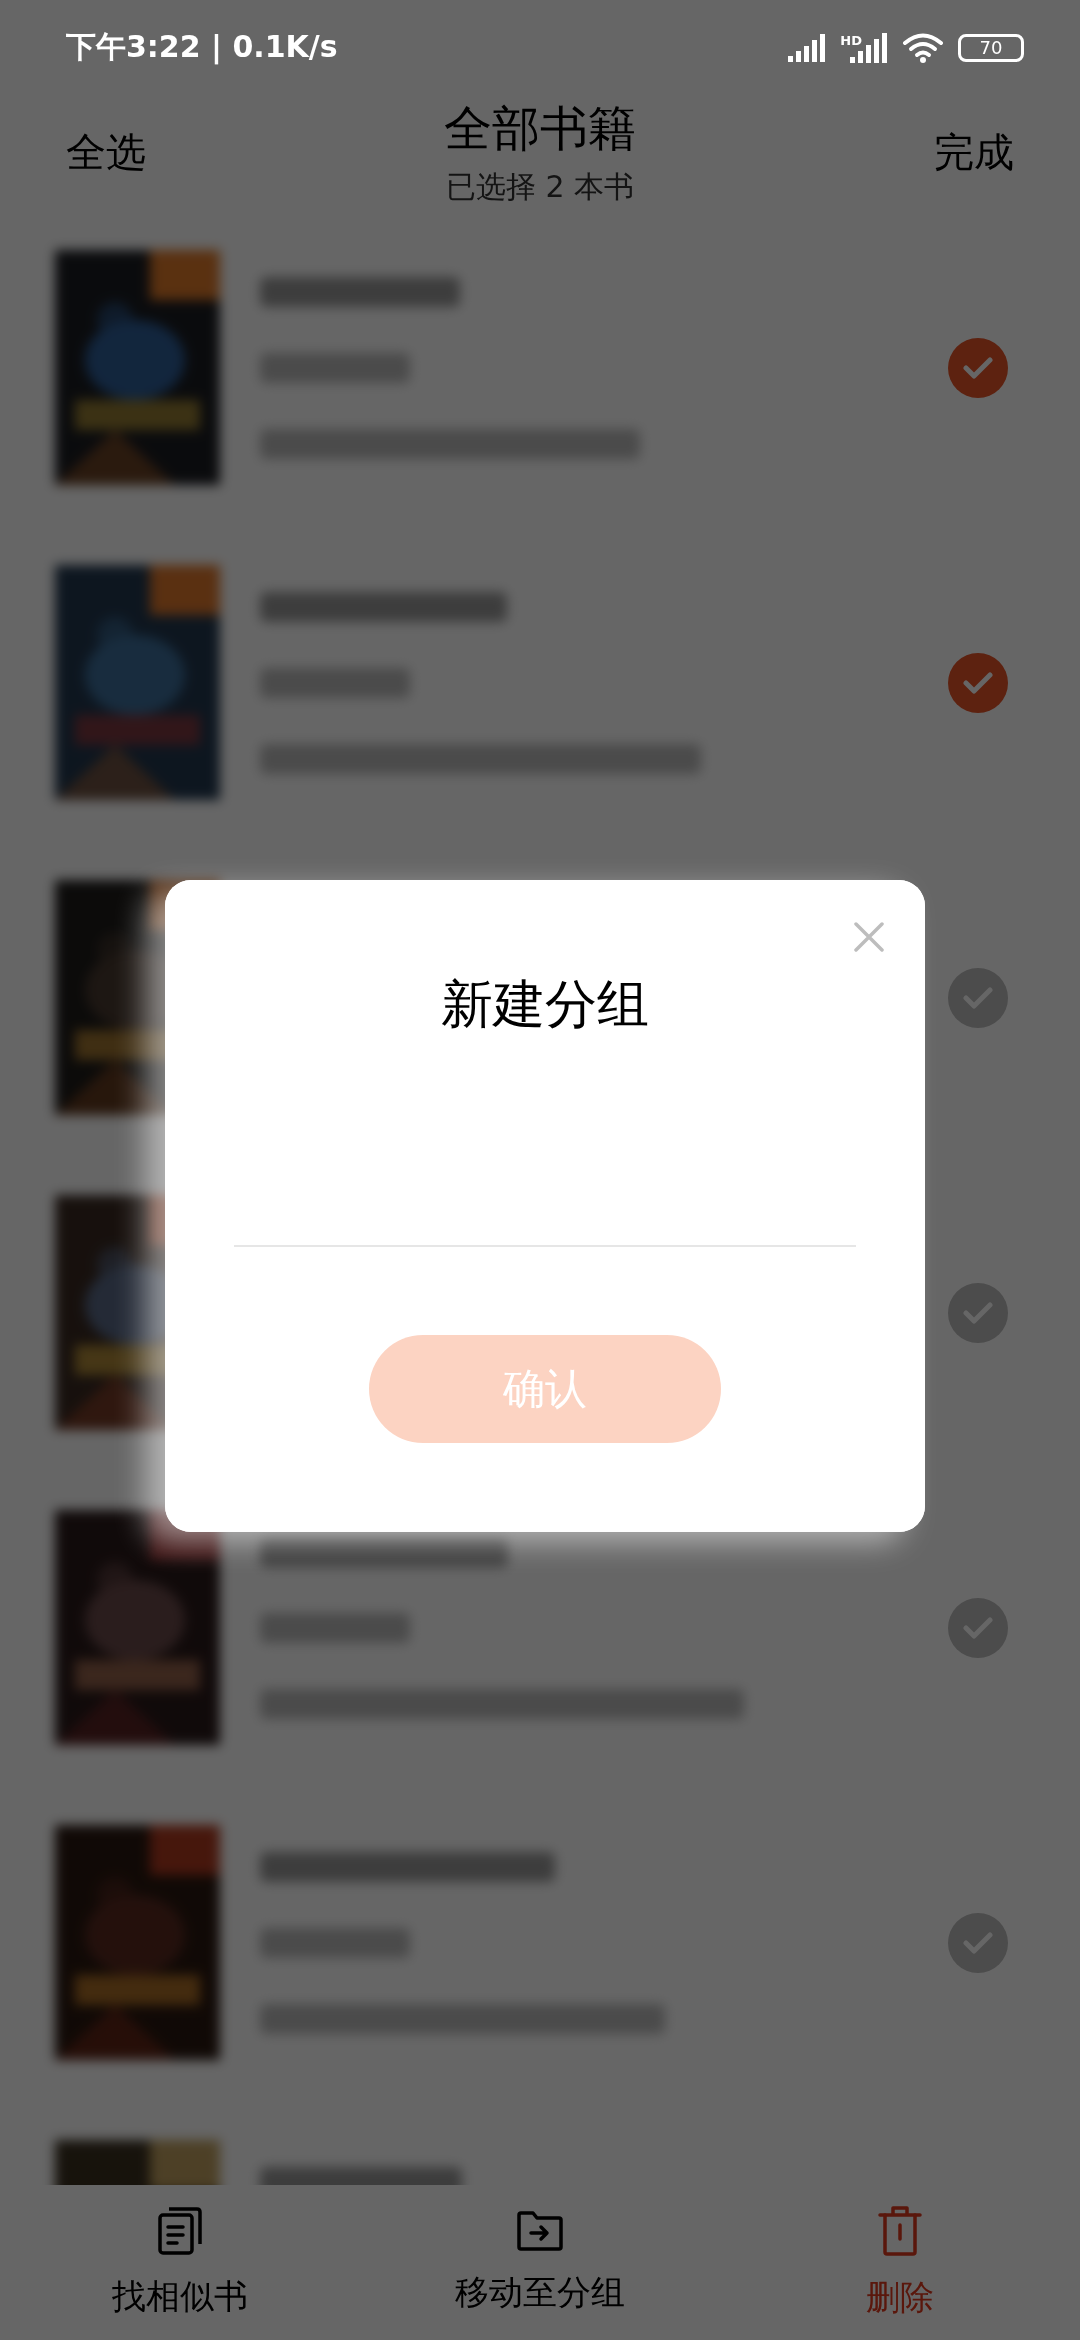  I want to click on documents-icon, so click(180, 2230).